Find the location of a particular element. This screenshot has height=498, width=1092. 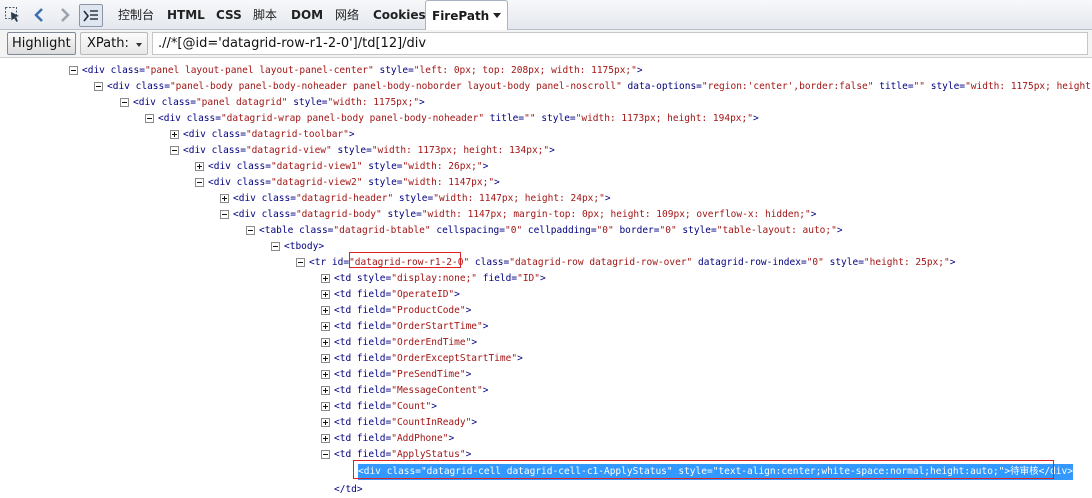

dom-node-markup: <td field="ApplyStatus"> is located at coordinates (403, 454).